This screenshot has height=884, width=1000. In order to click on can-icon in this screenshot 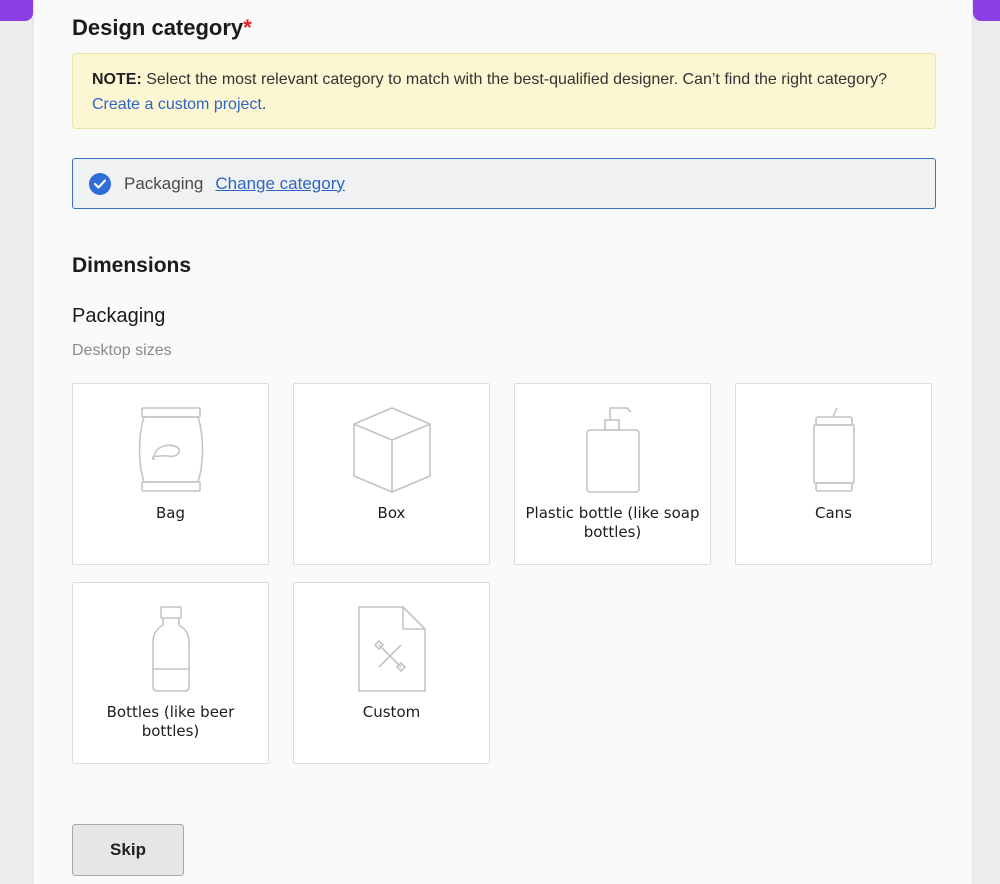, I will do `click(833, 449)`.